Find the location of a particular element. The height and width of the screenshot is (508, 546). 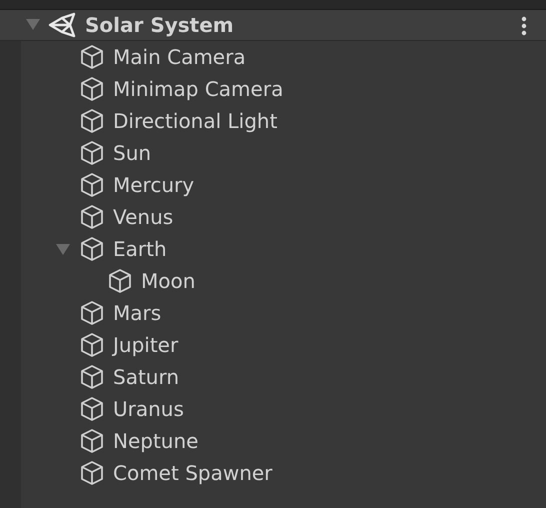

more-icon is located at coordinates (524, 26).